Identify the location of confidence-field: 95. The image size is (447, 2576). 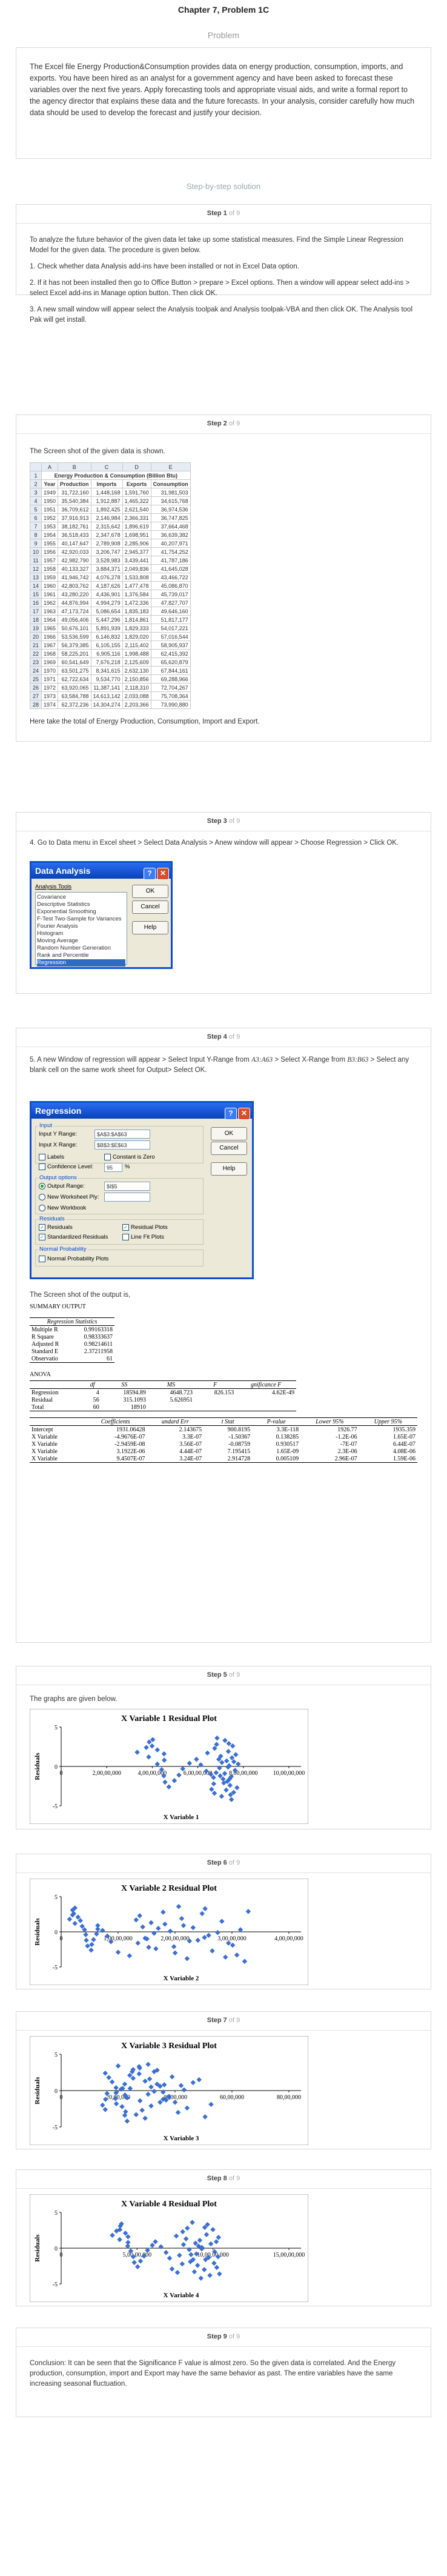
(113, 1167).